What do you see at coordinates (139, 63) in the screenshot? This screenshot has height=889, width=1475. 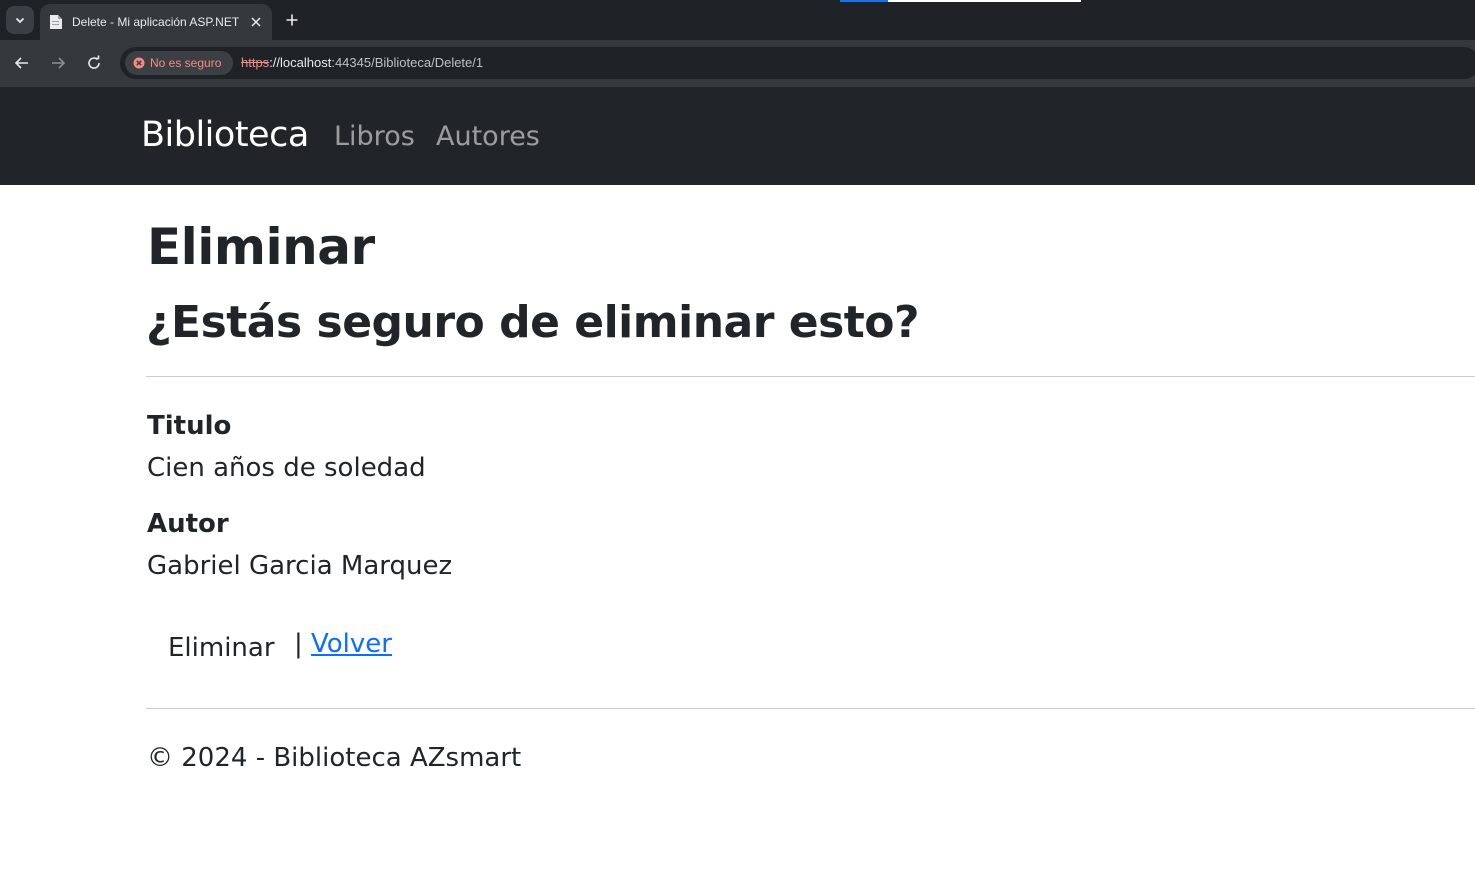 I see `not-secure-icon` at bounding box center [139, 63].